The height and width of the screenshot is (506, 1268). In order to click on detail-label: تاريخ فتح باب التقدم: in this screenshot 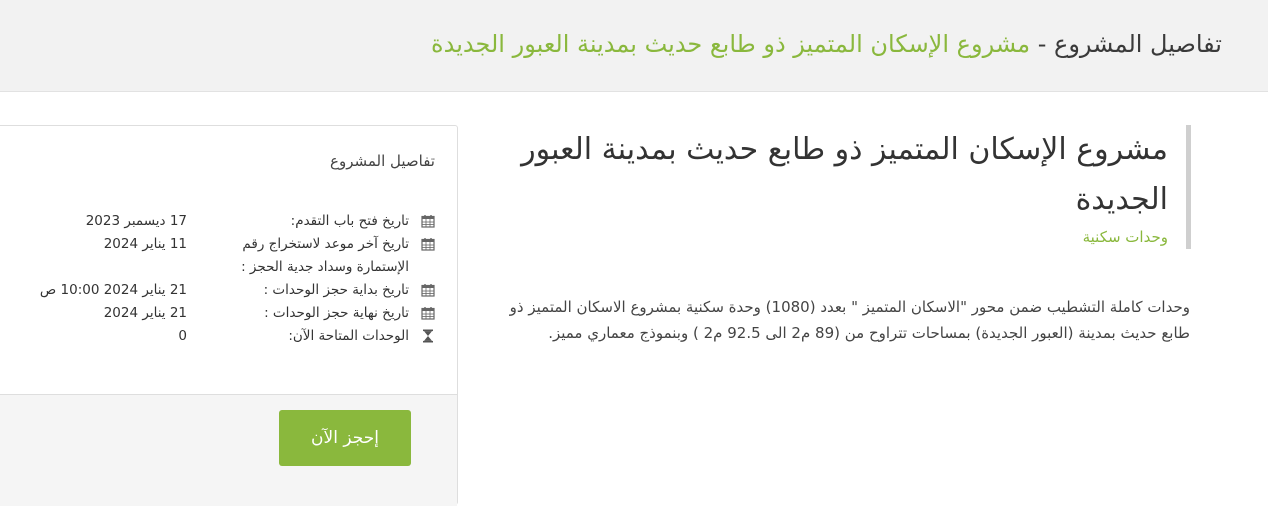, I will do `click(349, 221)`.